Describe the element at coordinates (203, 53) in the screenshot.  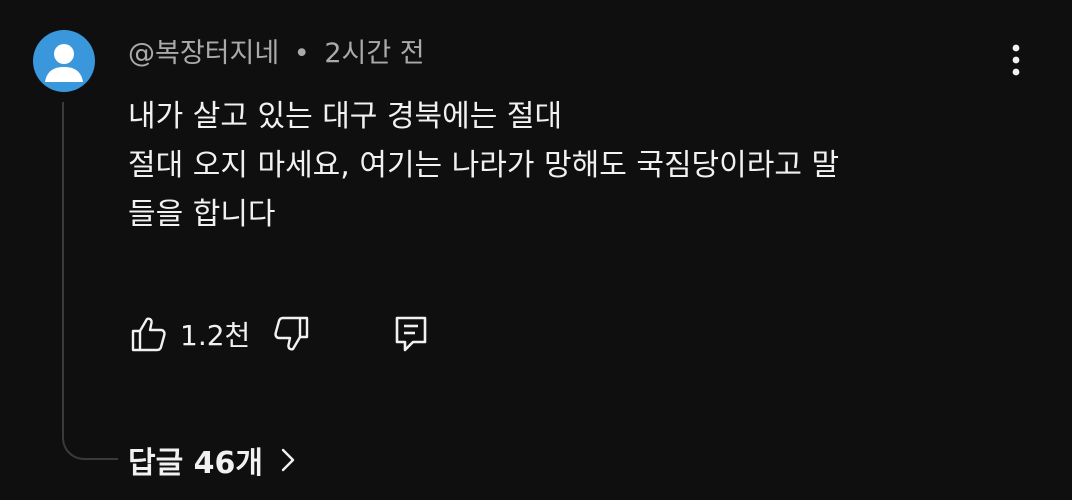
I see `author-handle: @복장터지네` at that location.